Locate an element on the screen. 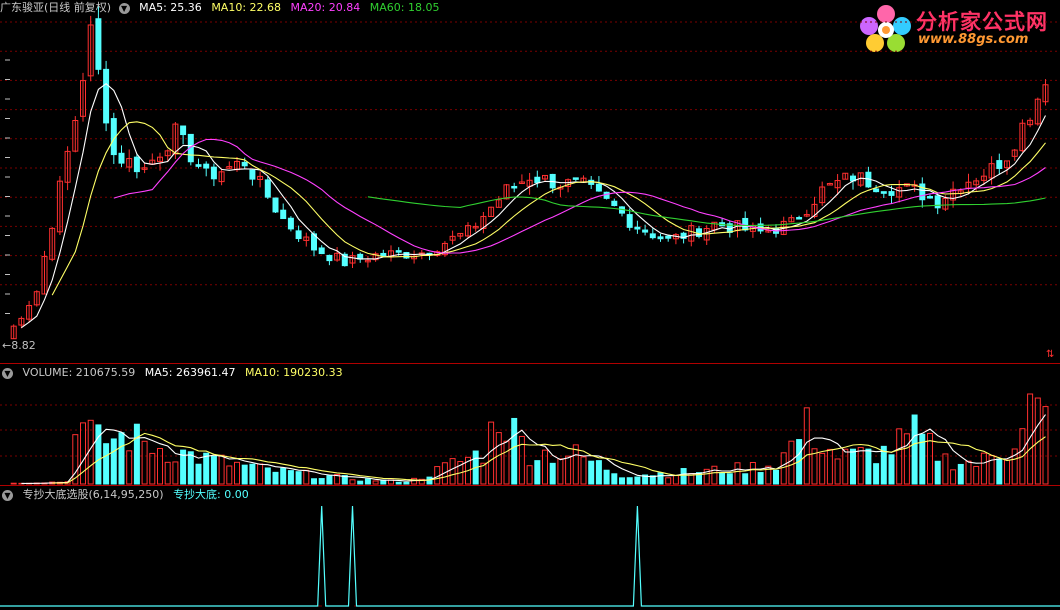 Image resolution: width=1060 pixels, height=610 pixels. indicator-header: ▼ 专抄大底选股(6,14,95,250) 专抄大底: 0.00 is located at coordinates (127, 495).